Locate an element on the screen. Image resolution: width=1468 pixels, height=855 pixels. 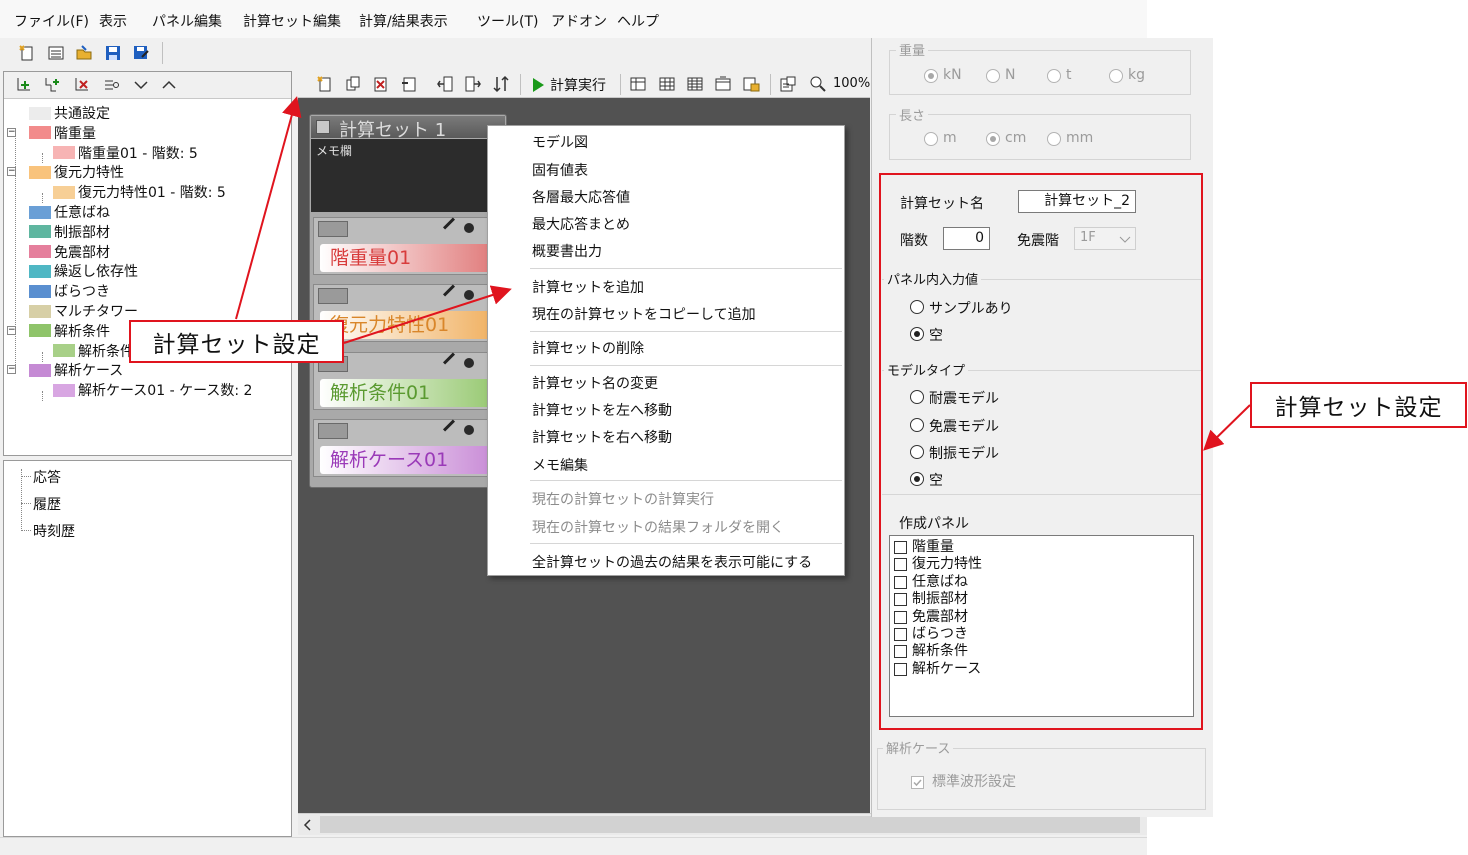
menu-panel-edit: パネル編集 is located at coordinates (187, 21).